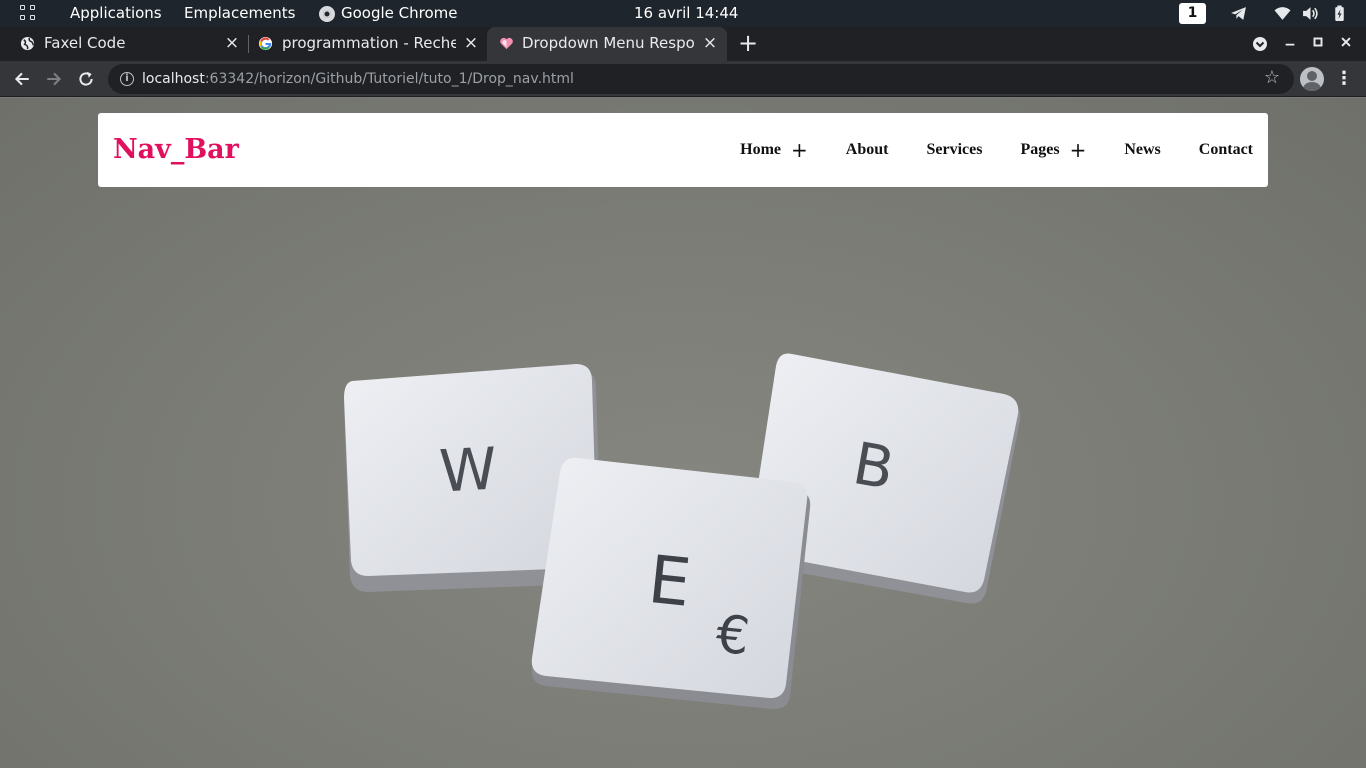 This screenshot has width=1366, height=768. What do you see at coordinates (468, 470) in the screenshot?
I see `svg-text: W` at bounding box center [468, 470].